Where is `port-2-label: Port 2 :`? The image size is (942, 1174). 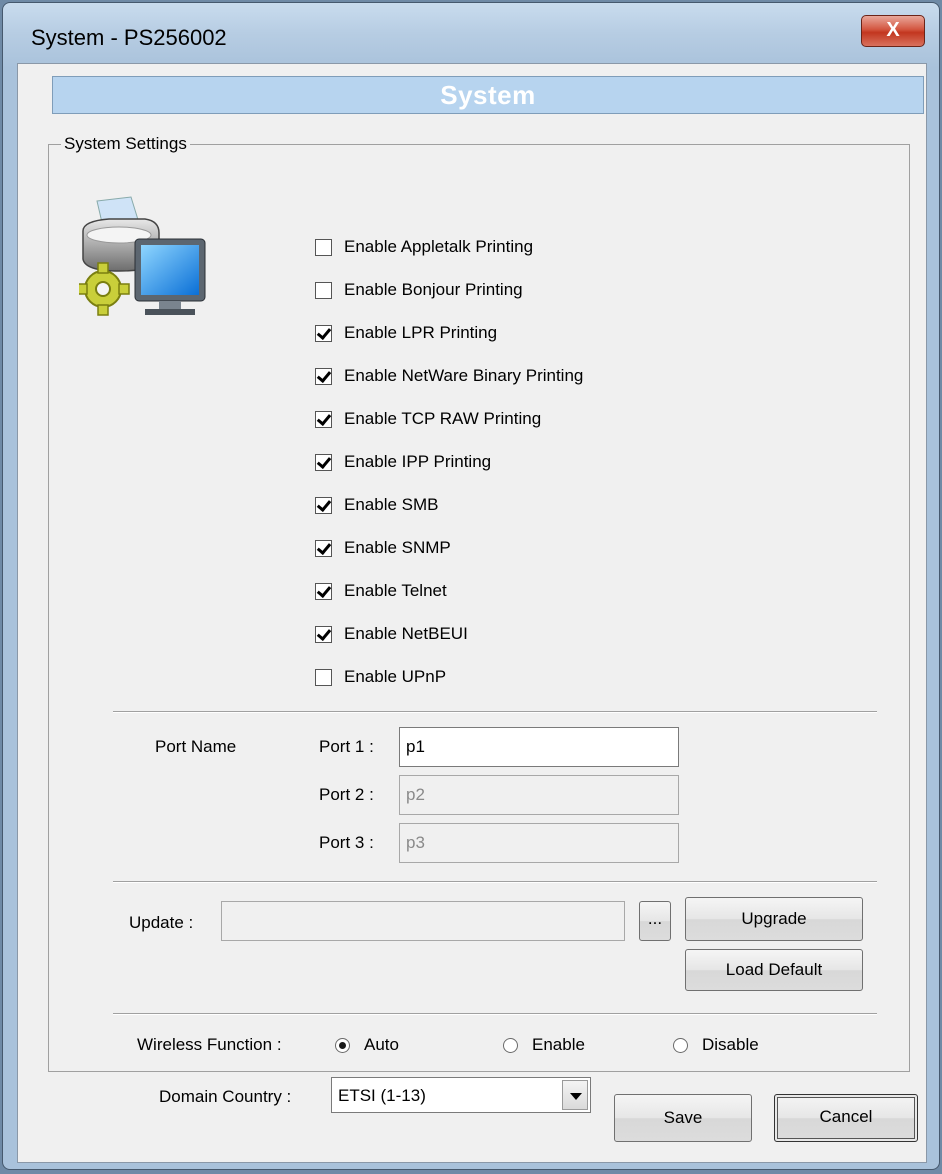
port-2-label: Port 2 : is located at coordinates (346, 794).